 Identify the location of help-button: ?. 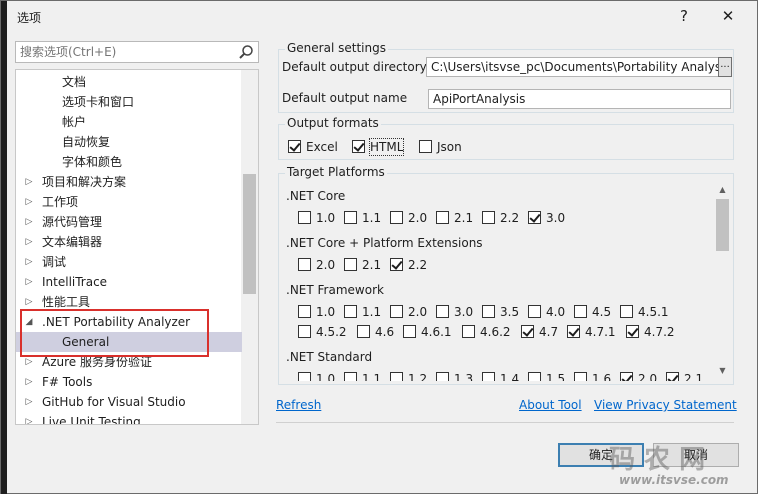
(684, 16).